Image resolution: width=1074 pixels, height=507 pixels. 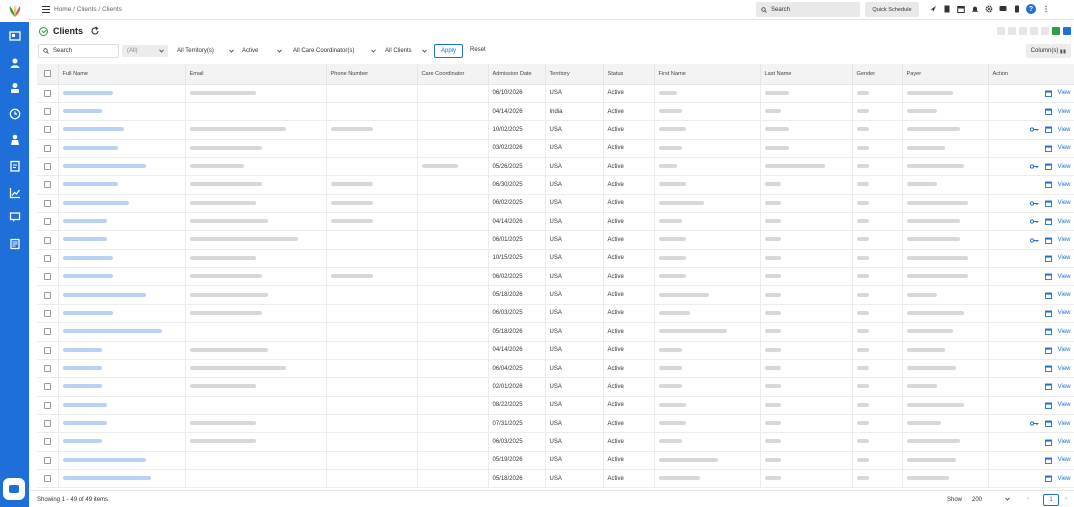 I want to click on plane-icon, so click(x=932, y=9).